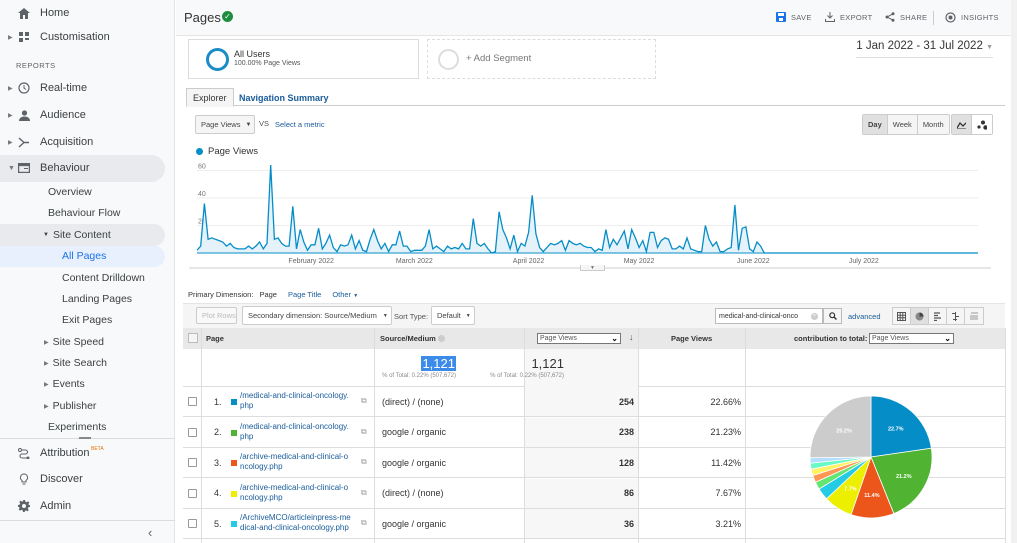  What do you see at coordinates (920, 316) in the screenshot?
I see `pie-view-icon` at bounding box center [920, 316].